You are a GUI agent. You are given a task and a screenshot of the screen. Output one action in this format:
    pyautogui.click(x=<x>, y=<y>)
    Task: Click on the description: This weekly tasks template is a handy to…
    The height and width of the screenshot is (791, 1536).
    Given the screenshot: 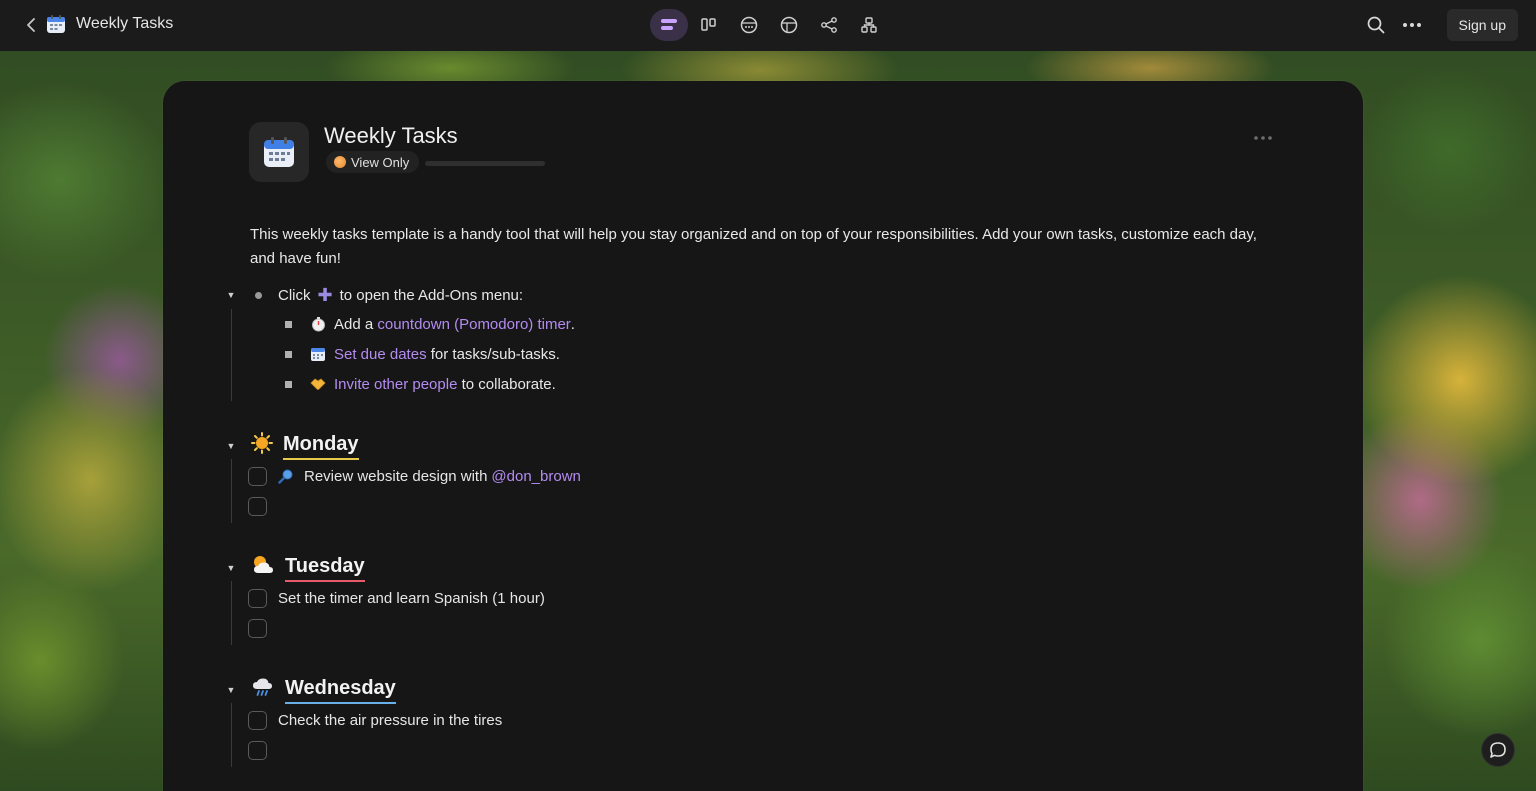 What is the action you would take?
    pyautogui.click(x=753, y=246)
    